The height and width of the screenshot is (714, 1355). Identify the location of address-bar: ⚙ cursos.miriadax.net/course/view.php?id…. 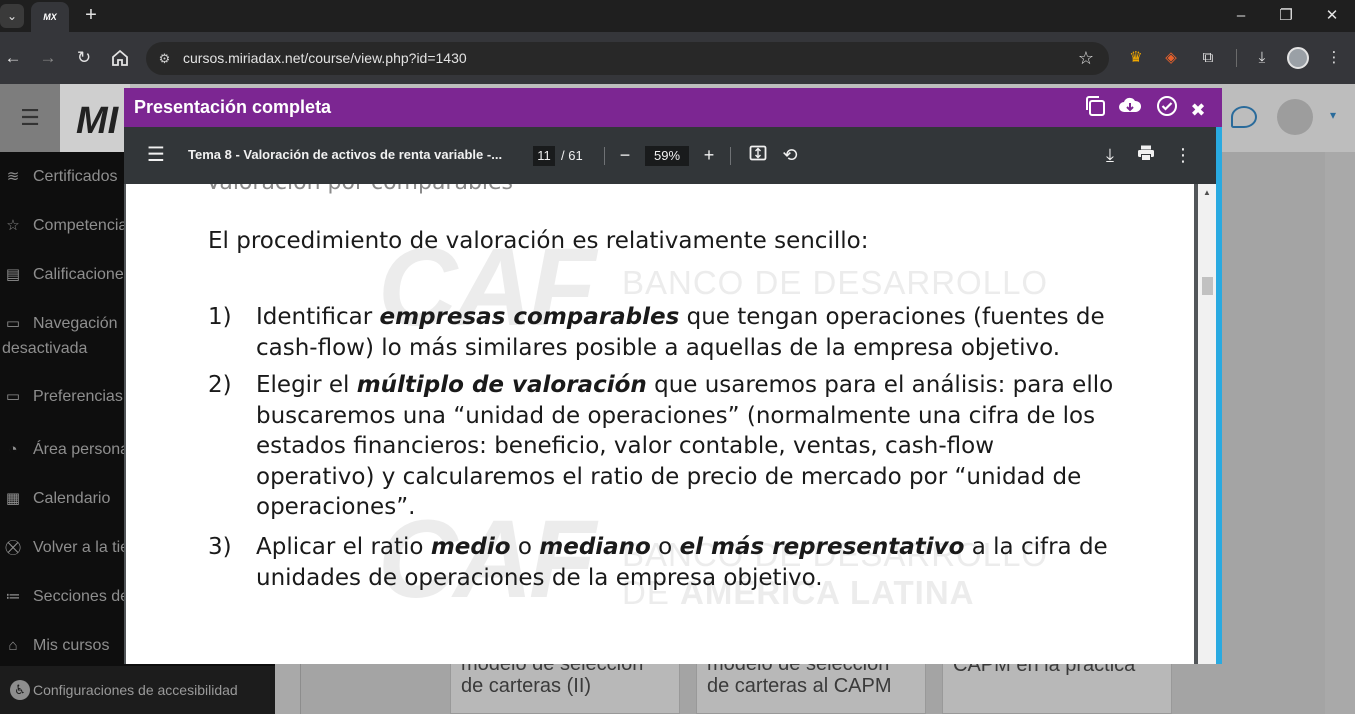
(627, 58).